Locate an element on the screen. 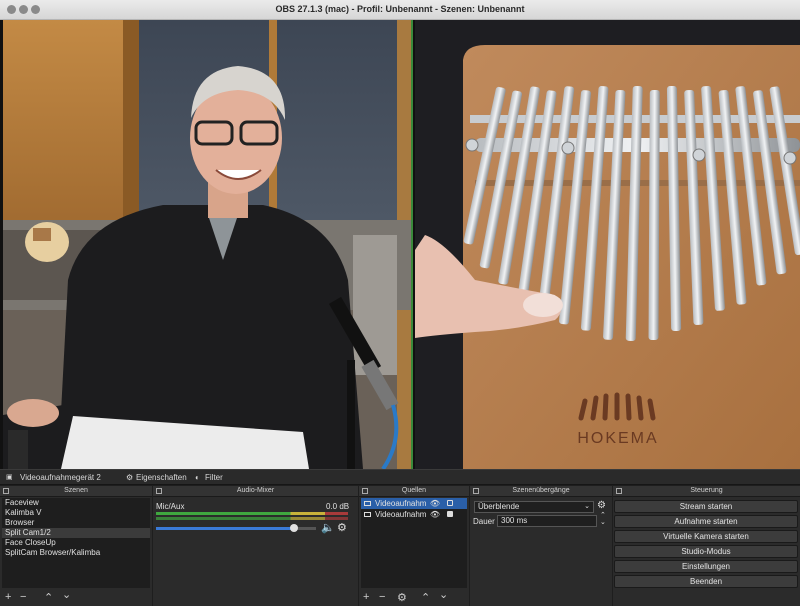 This screenshot has height=606, width=800. sources-footer: + − ⚙ ⌃ ⌄ is located at coordinates (414, 597).